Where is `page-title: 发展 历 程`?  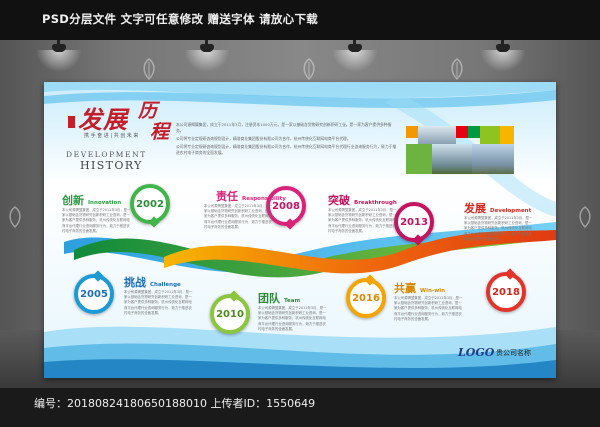 page-title: 发展 历 程 is located at coordinates (123, 121).